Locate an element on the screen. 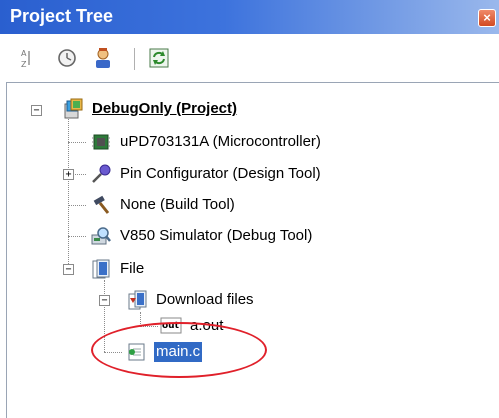 This screenshot has height=418, width=499. expand-pin-configurator-toggle: + is located at coordinates (68, 174).